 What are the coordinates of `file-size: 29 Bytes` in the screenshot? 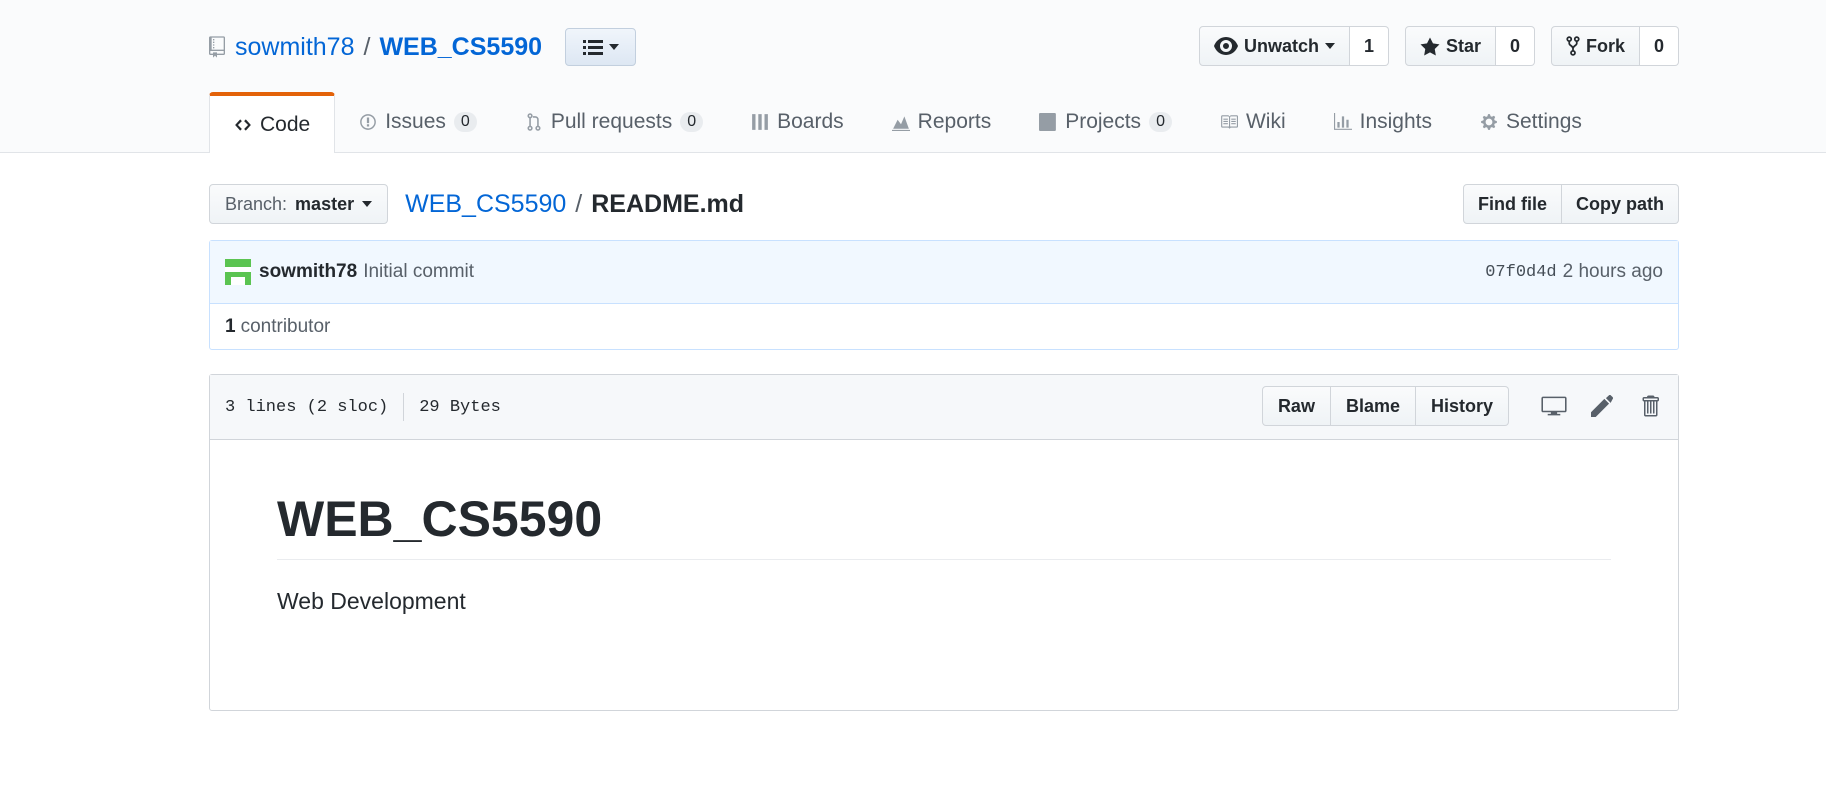 It's located at (460, 407).